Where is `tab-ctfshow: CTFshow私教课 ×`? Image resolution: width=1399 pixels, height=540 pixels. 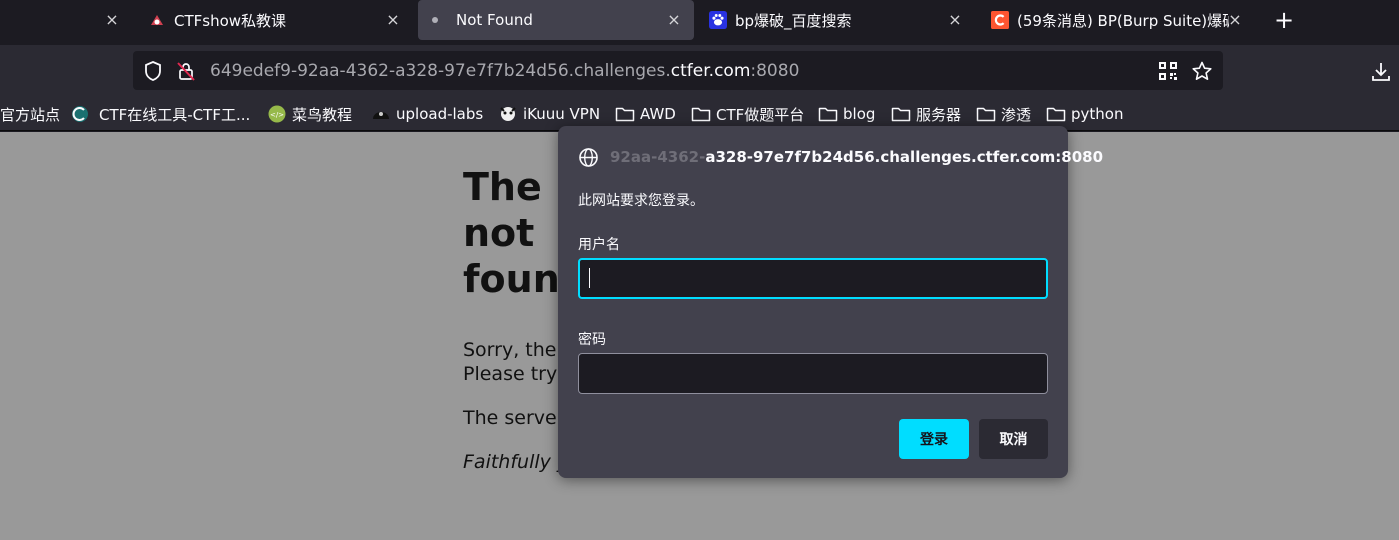
tab-ctfshow: CTFshow私教课 × is located at coordinates (274, 20).